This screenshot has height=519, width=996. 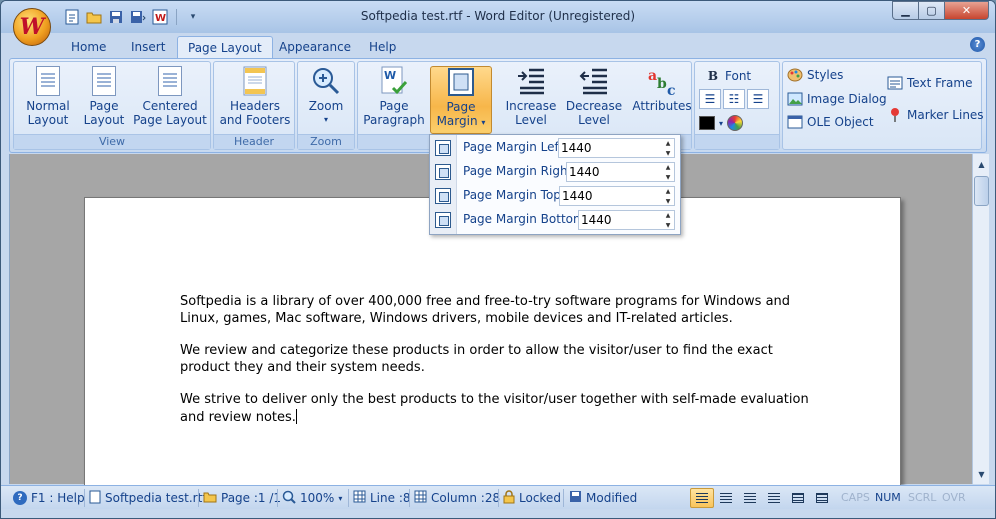 I want to click on header-group: Headers and Footers Header, so click(x=254, y=105).